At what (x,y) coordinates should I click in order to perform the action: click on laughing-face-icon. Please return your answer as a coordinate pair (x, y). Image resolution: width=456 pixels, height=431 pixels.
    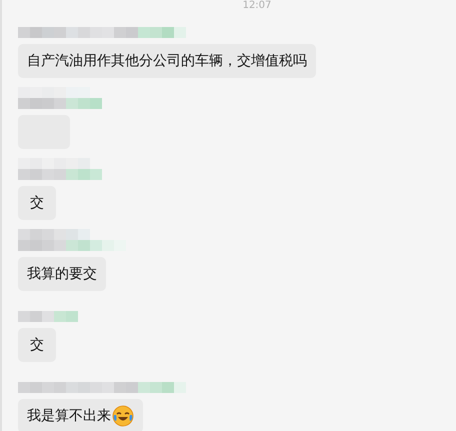
    Looking at the image, I should click on (123, 416).